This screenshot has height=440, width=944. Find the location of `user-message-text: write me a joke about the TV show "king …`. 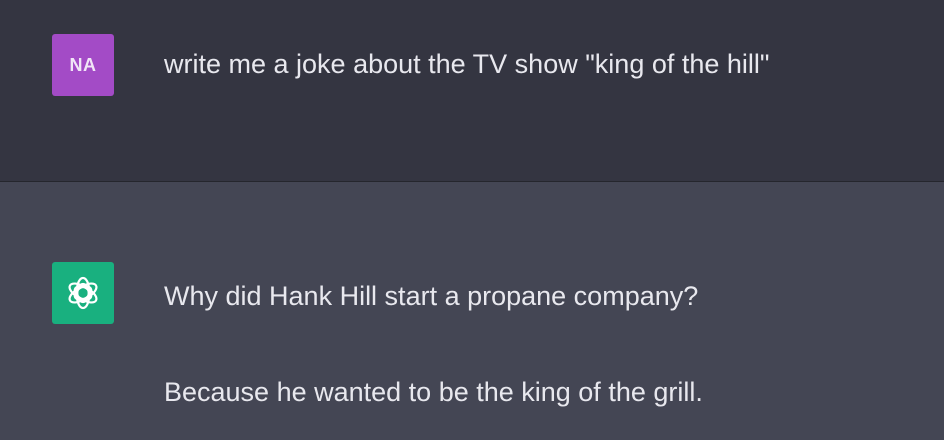

user-message-text: write me a joke about the TV show "king … is located at coordinates (467, 64).